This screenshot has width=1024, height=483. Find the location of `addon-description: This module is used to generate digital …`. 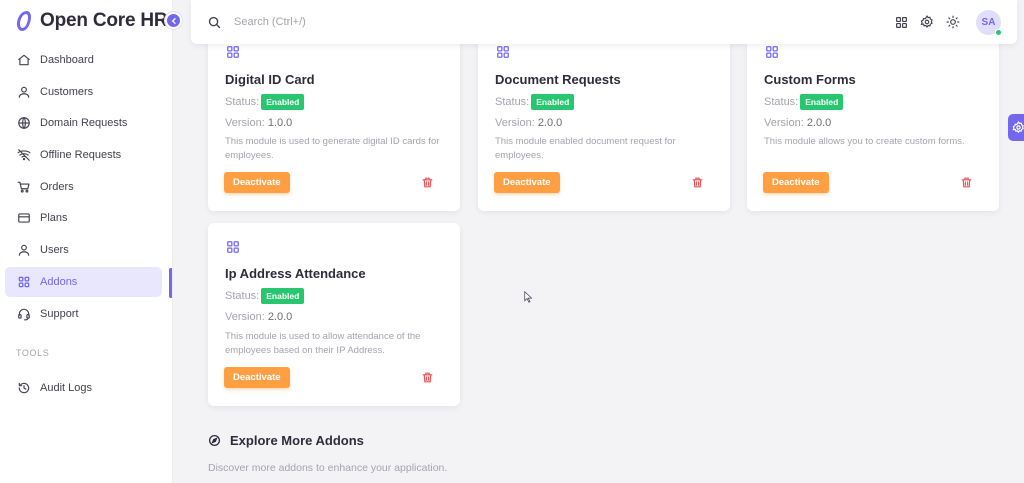

addon-description: This module is used to generate digital … is located at coordinates (332, 148).